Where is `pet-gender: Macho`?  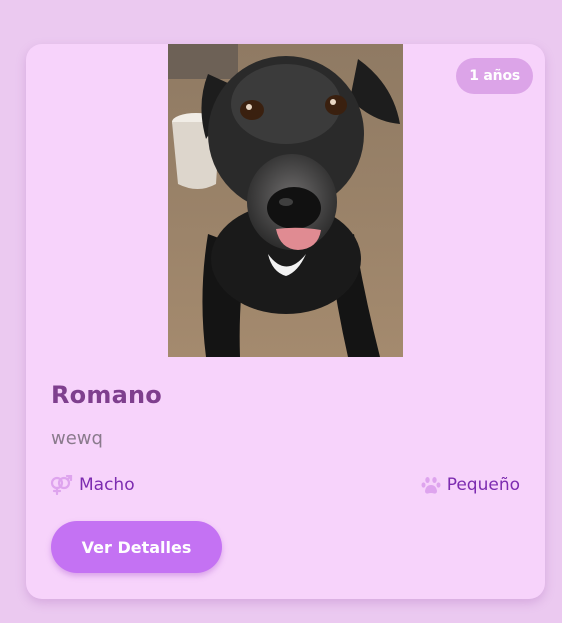 pet-gender: Macho is located at coordinates (92, 485).